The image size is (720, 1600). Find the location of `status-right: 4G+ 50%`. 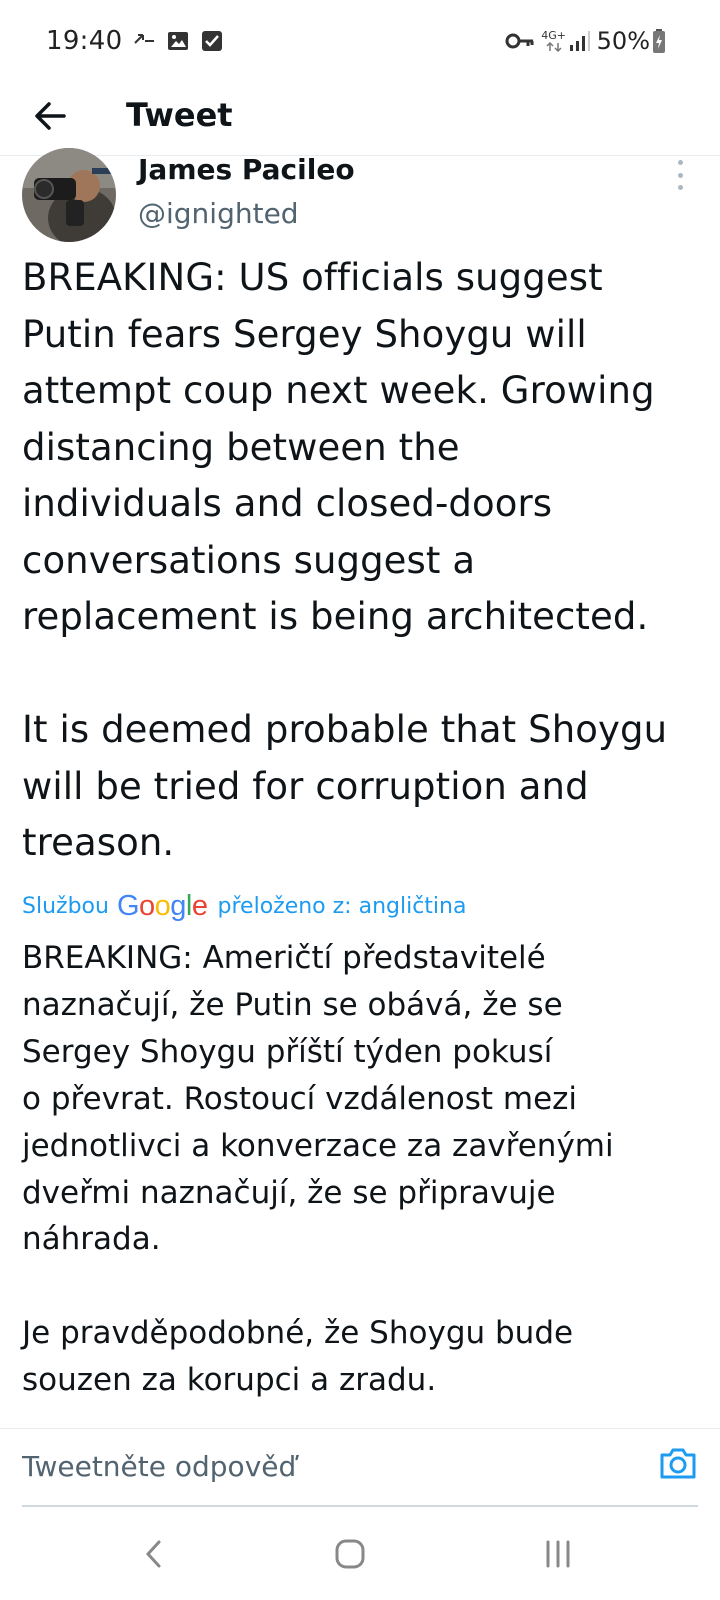

status-right: 4G+ 50% is located at coordinates (585, 41).